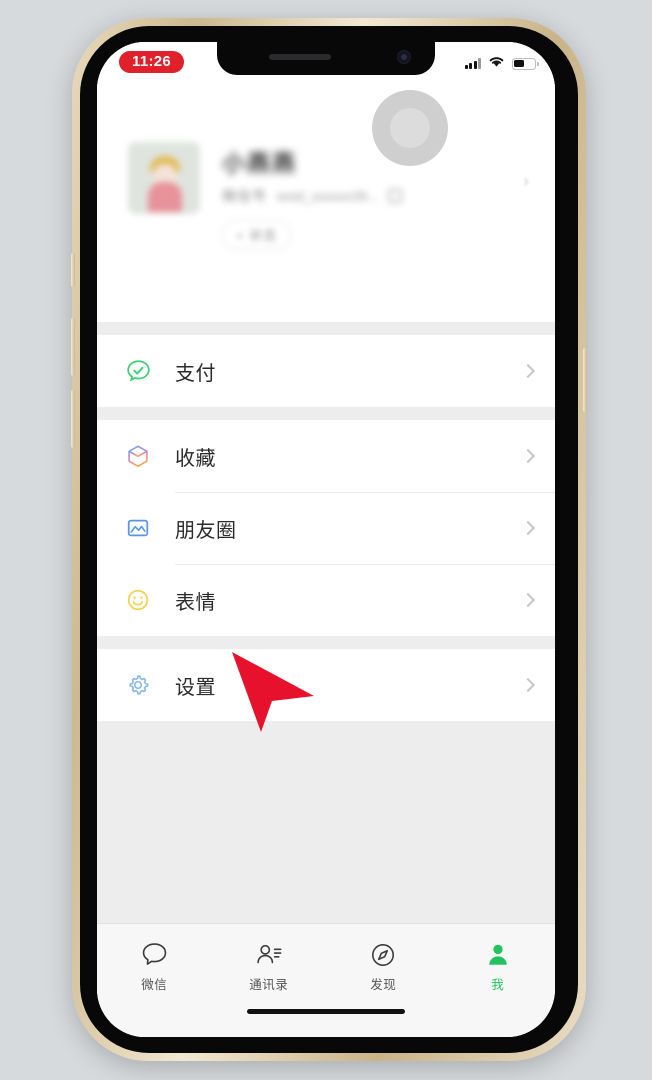 Image resolution: width=652 pixels, height=1080 pixels. What do you see at coordinates (525, 63) in the screenshot?
I see `battery-icon` at bounding box center [525, 63].